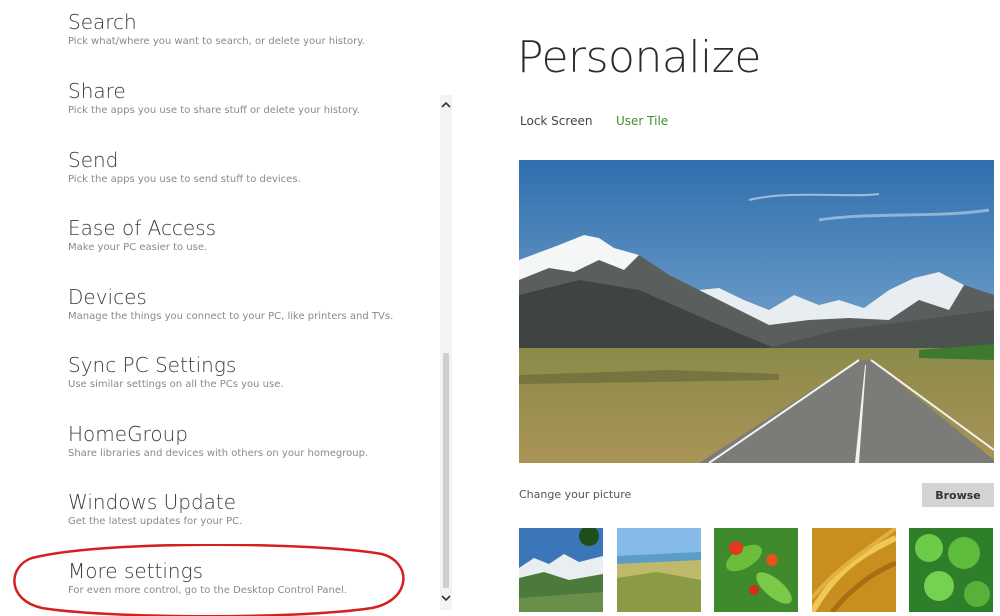 This screenshot has height=616, width=1000. I want to click on settings-item-title: Sync PC Settings, so click(152, 365).